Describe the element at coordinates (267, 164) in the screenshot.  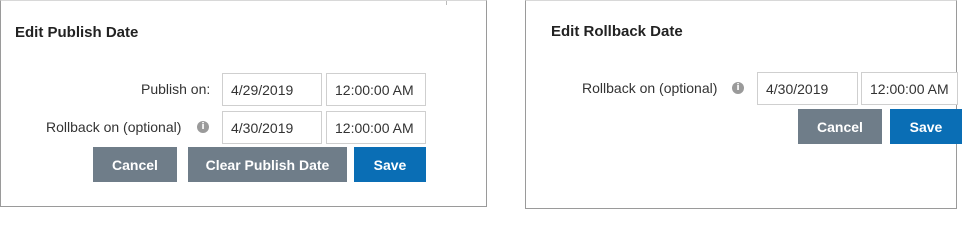
I see `clear-publish-date-button: Clear Publish Date` at that location.